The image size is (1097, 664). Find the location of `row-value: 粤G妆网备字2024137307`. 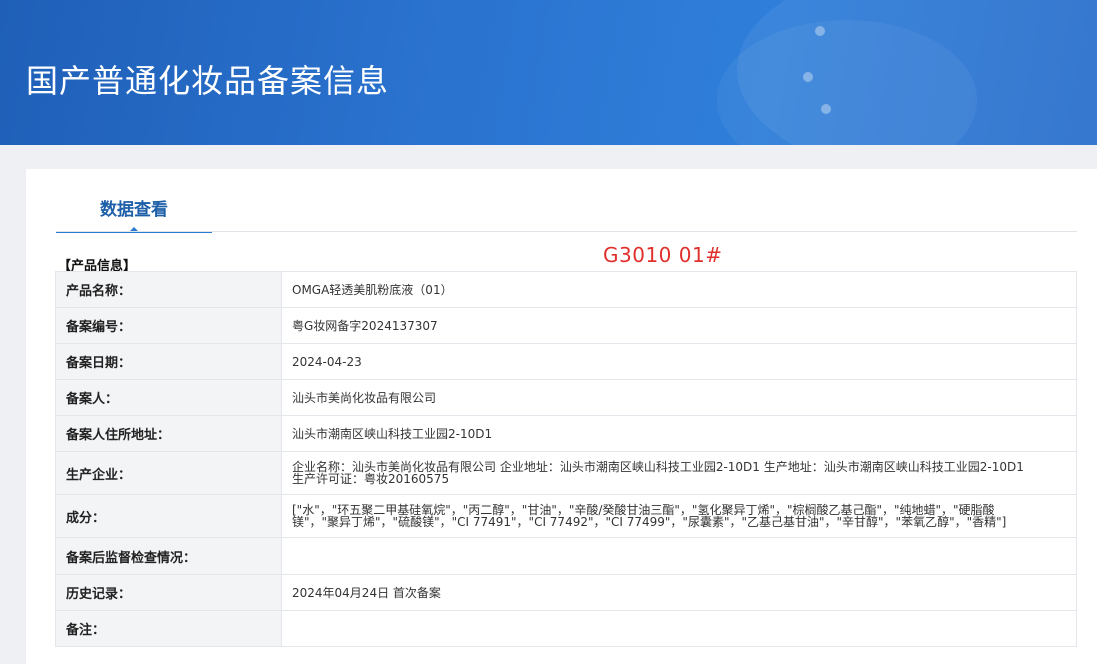

row-value: 粤G妆网备字2024137307 is located at coordinates (679, 325).